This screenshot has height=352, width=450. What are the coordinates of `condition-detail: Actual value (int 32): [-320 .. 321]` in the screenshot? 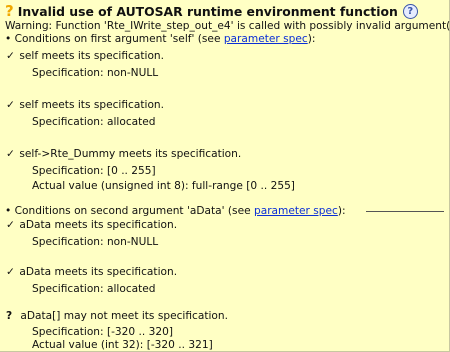 It's located at (122, 345).